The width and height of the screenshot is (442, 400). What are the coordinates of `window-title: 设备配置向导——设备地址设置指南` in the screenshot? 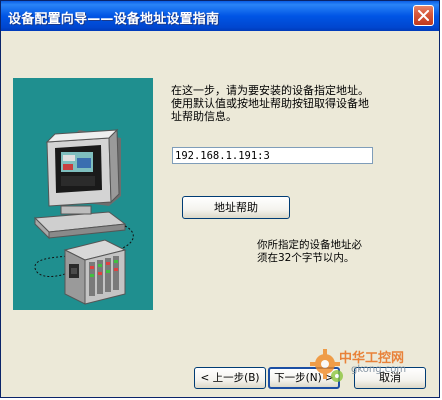 It's located at (114, 19).